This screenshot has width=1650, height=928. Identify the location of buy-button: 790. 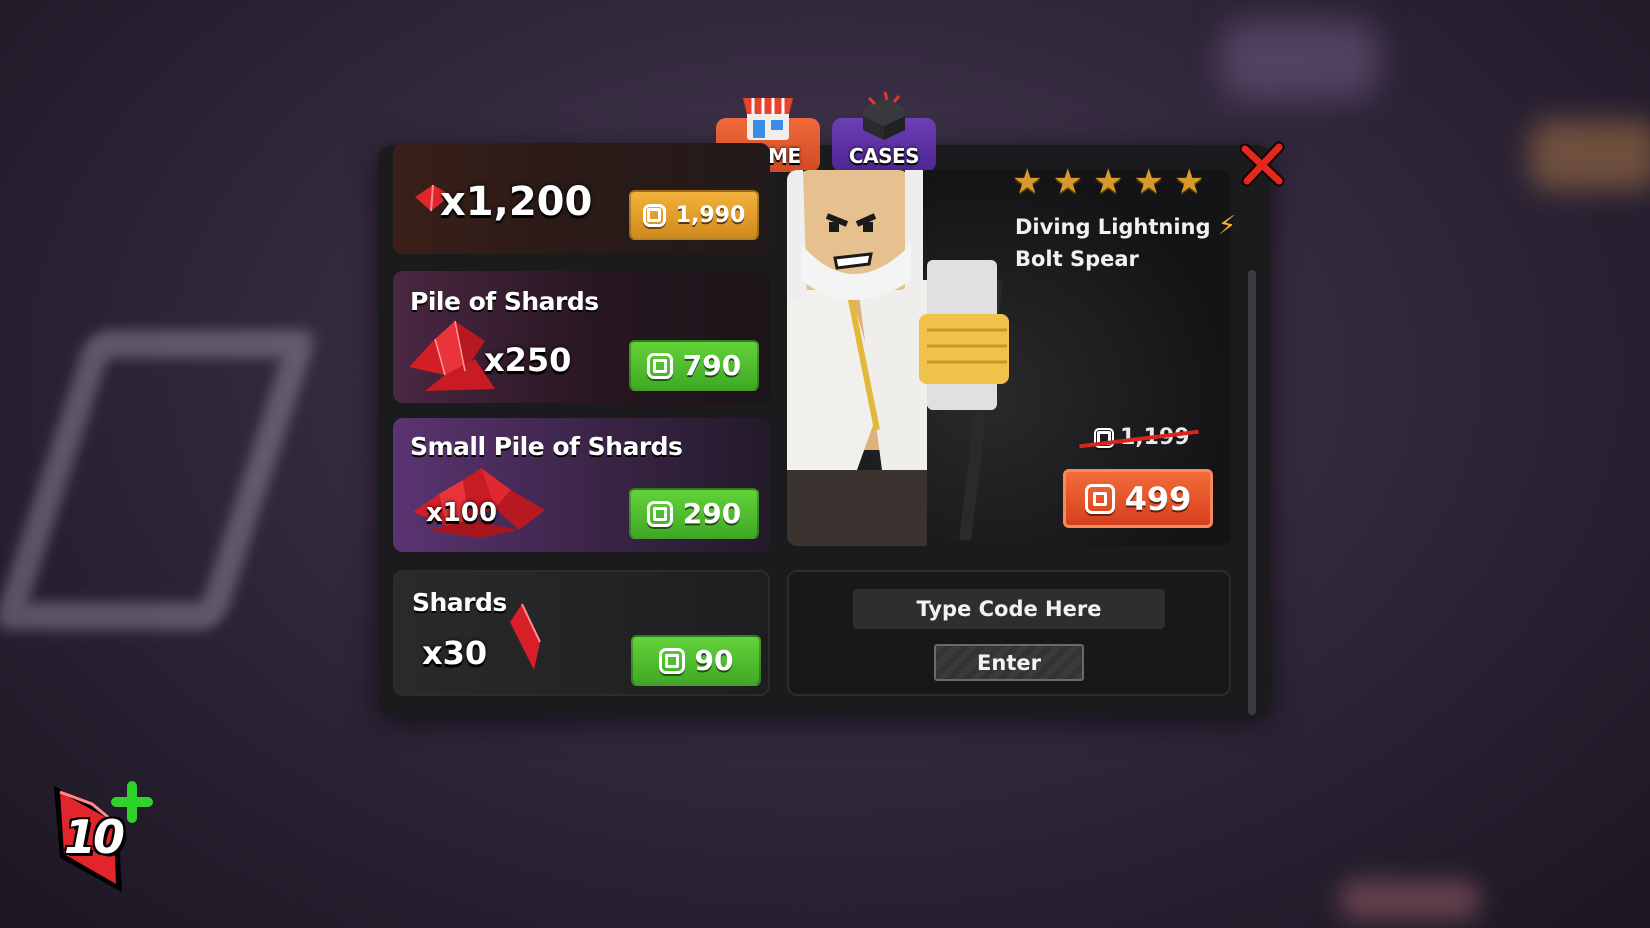
(694, 365).